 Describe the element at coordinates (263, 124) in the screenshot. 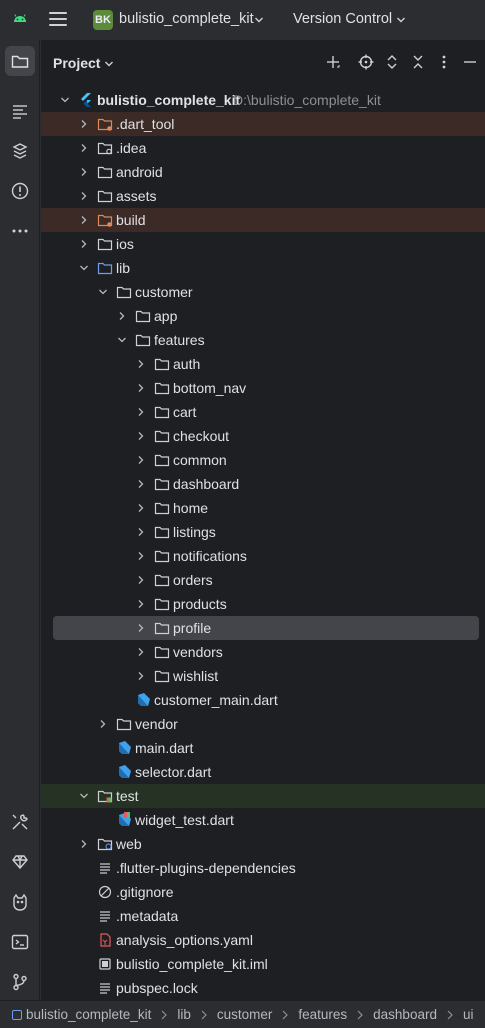

I see `tree-folder-row: .dart_tool` at that location.